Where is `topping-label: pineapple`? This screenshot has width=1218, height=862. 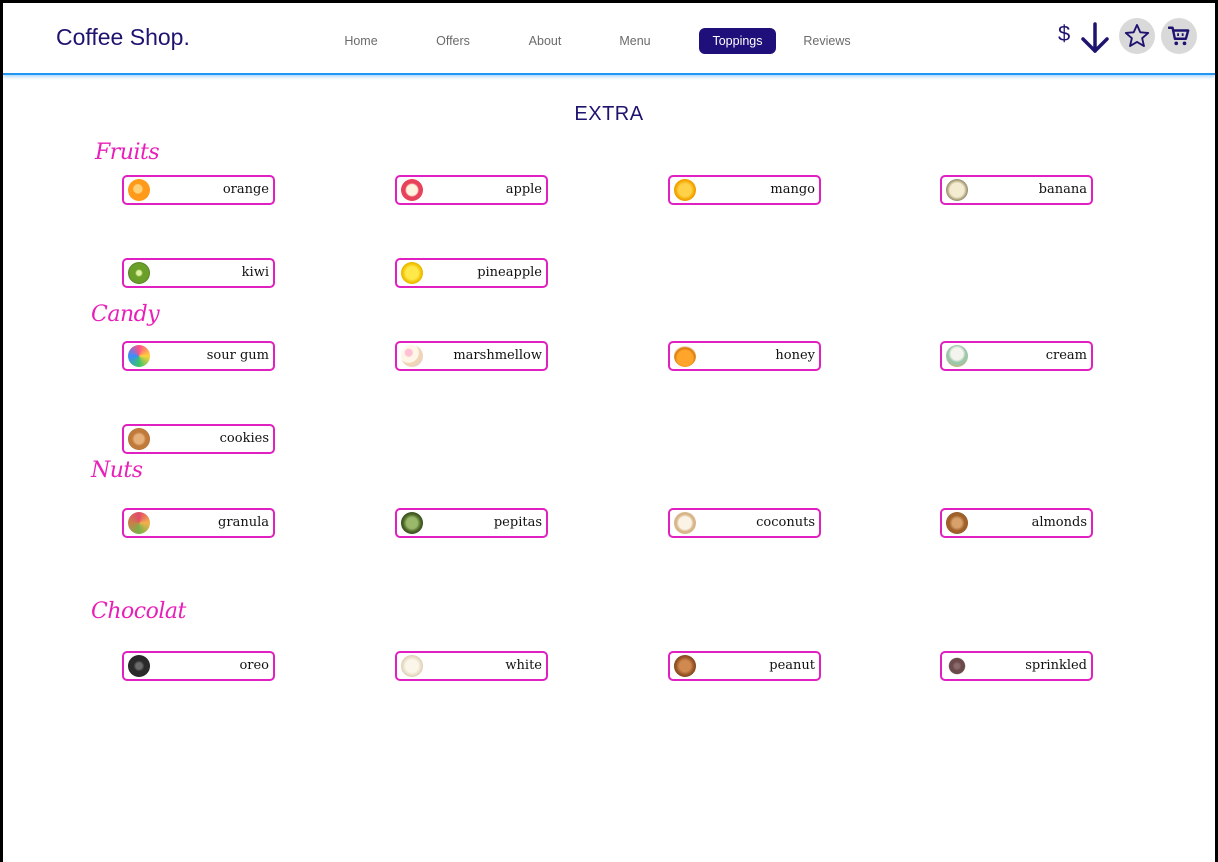 topping-label: pineapple is located at coordinates (509, 272).